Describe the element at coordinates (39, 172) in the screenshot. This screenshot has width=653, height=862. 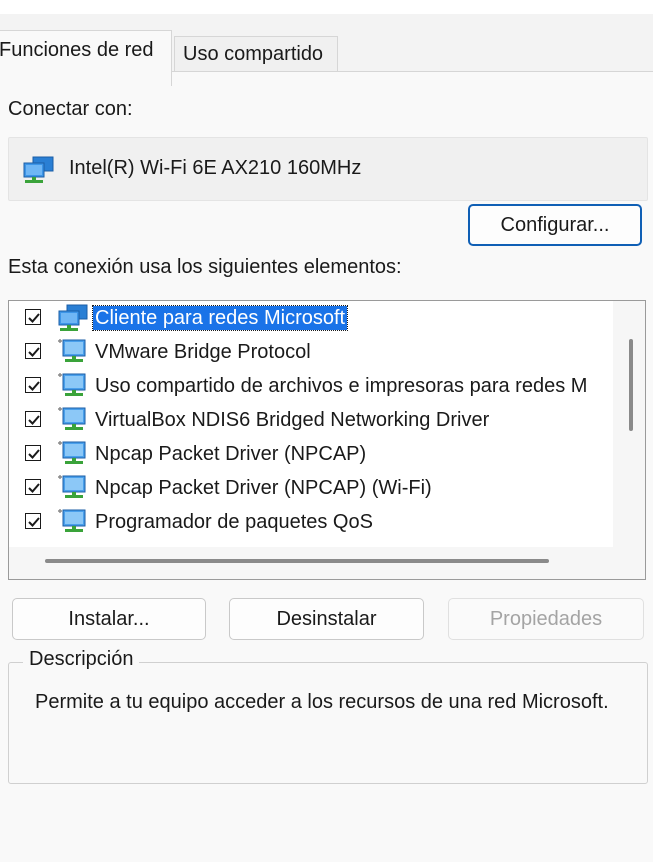
I see `network-adapter-icon` at that location.